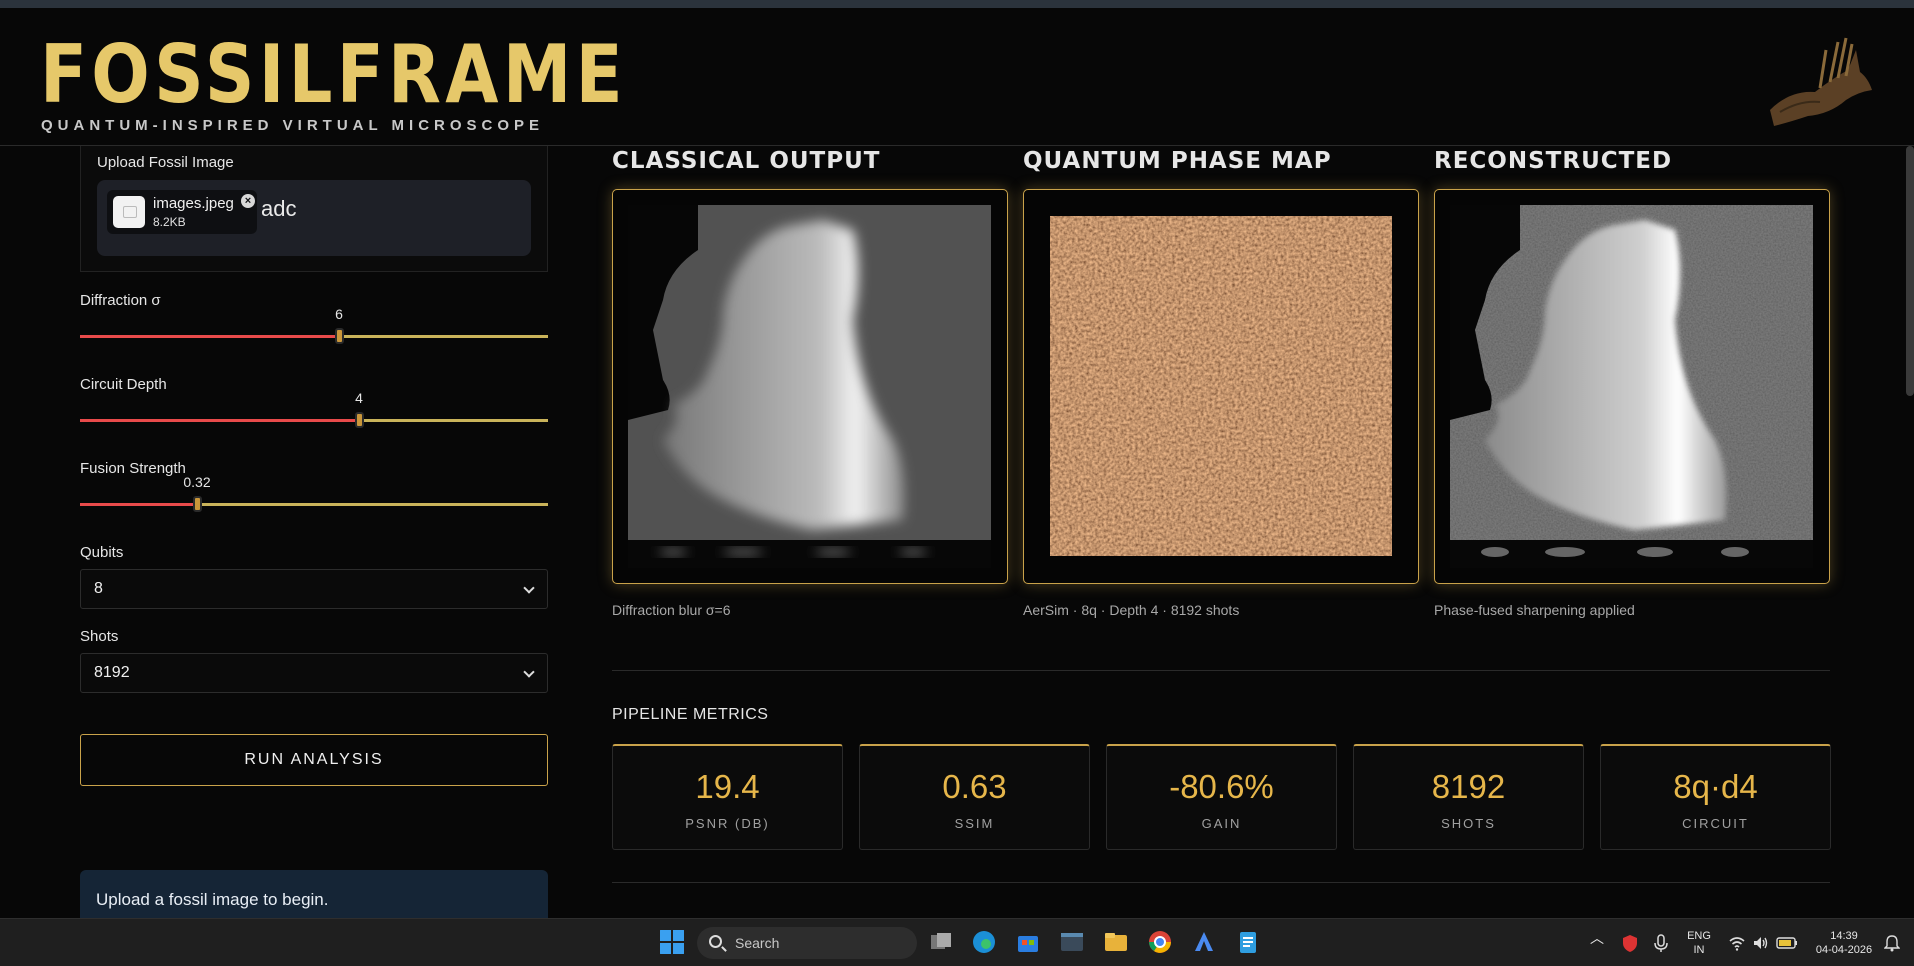 The width and height of the screenshot is (1914, 966). Describe the element at coordinates (1072, 942) in the screenshot. I see `terminal-icon` at that location.